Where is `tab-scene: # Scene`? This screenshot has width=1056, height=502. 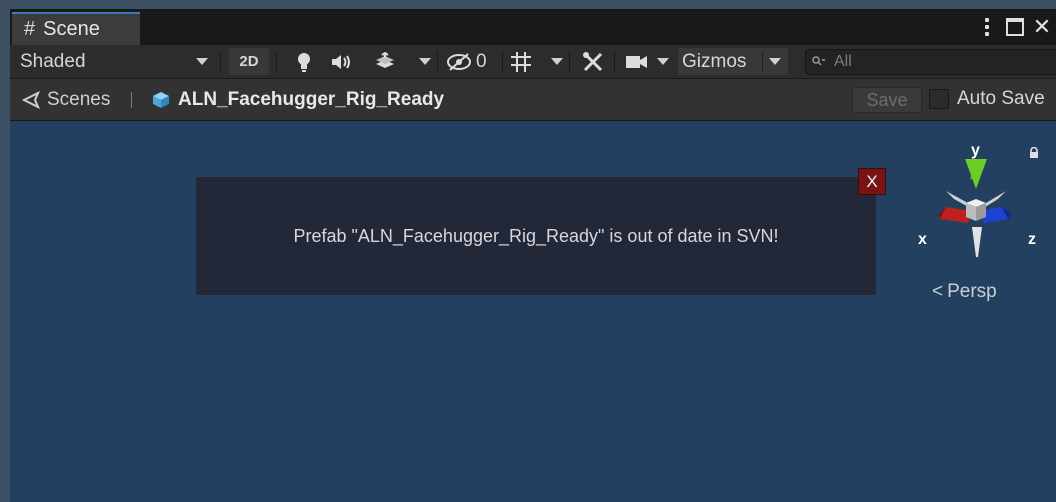 tab-scene: # Scene is located at coordinates (76, 28).